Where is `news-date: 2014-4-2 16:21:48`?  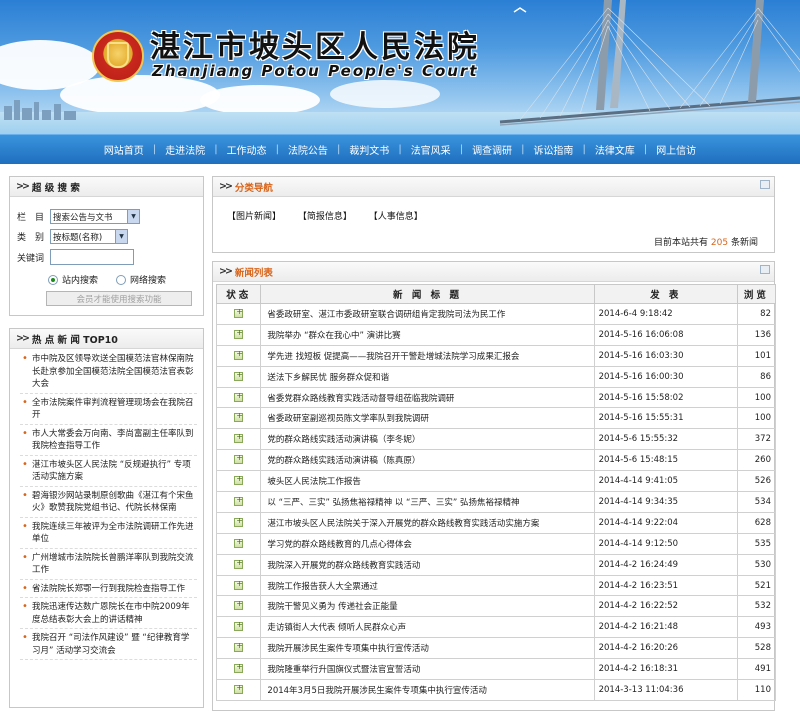 news-date: 2014-4-2 16:21:48 is located at coordinates (665, 627).